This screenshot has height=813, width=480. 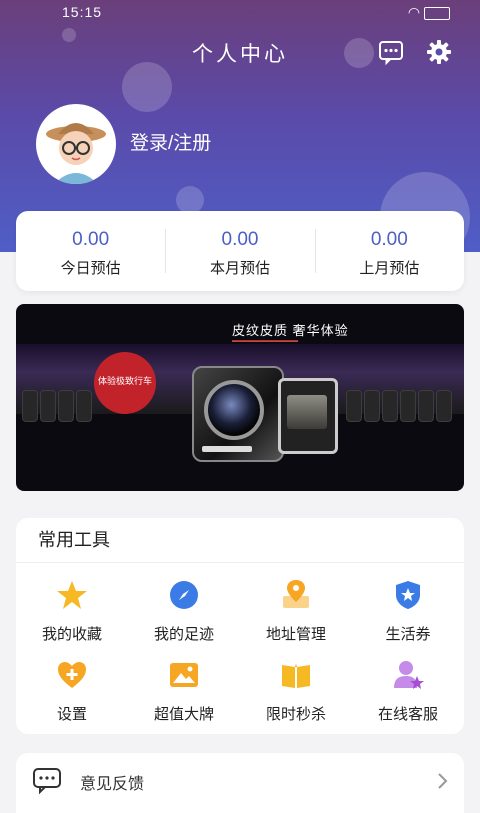 I want to click on stat-last-month: 0.00 上月预估, so click(x=389, y=251).